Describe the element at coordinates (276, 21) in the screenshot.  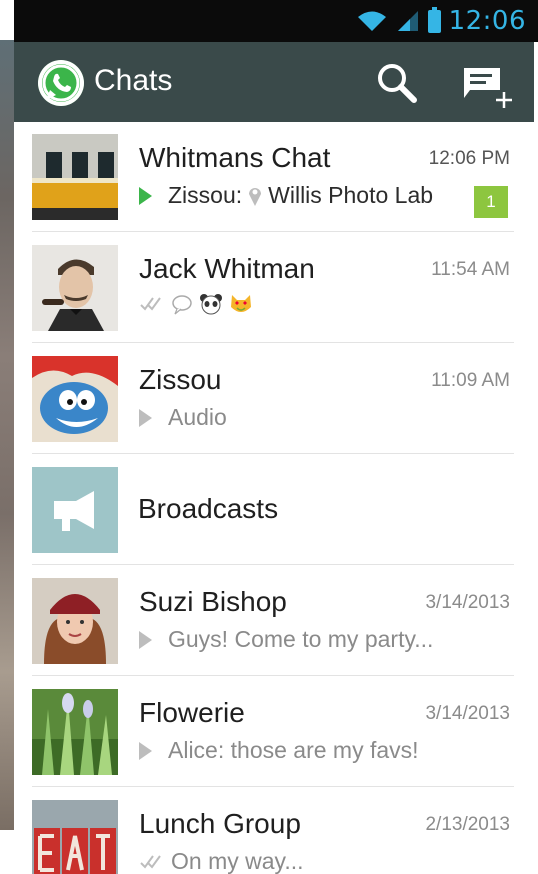
I see `status-bar: 12:06` at that location.